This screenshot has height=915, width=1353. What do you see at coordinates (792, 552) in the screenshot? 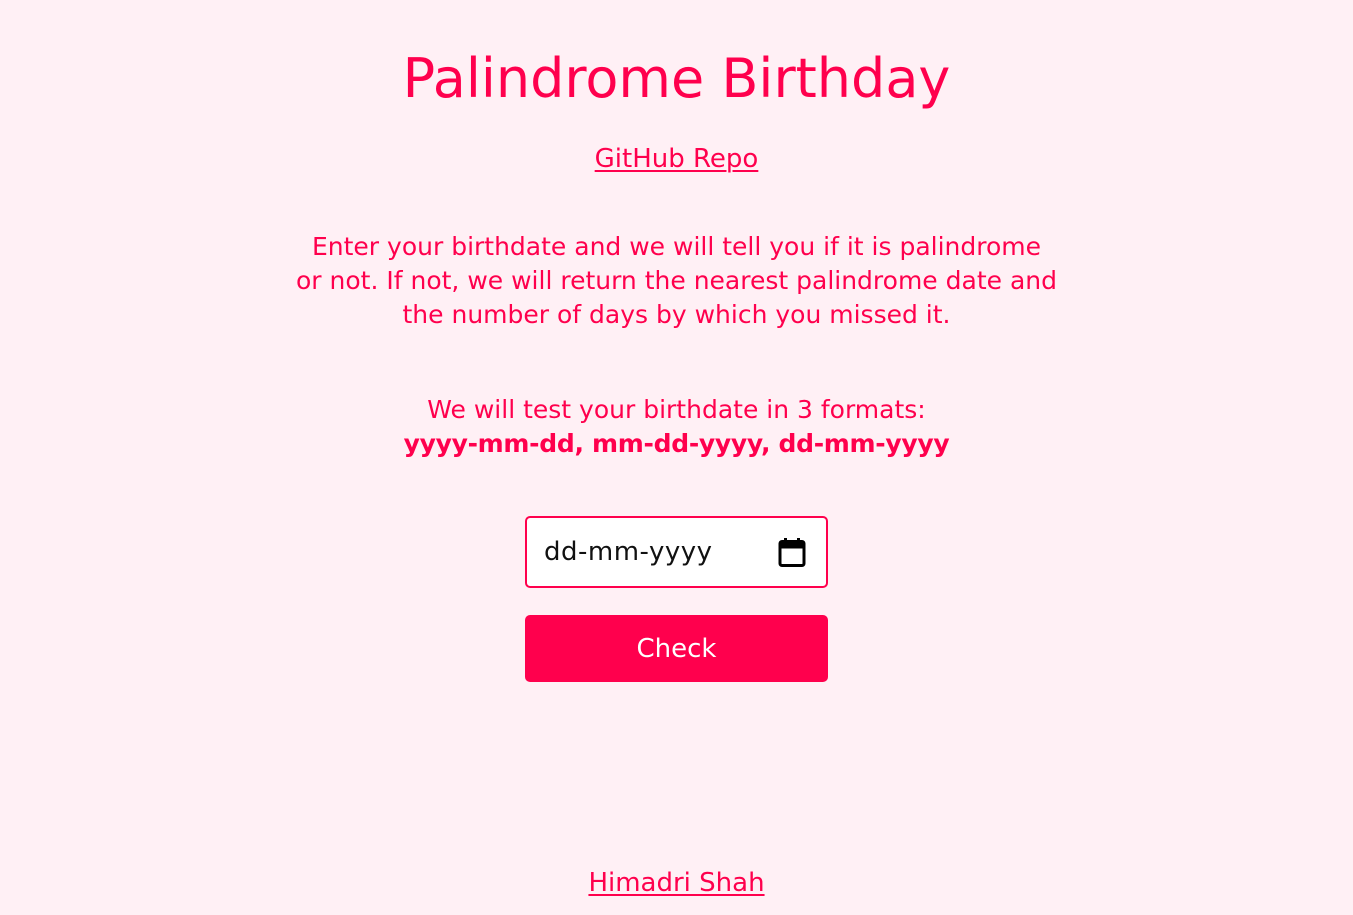
I see `calendar-icon` at bounding box center [792, 552].